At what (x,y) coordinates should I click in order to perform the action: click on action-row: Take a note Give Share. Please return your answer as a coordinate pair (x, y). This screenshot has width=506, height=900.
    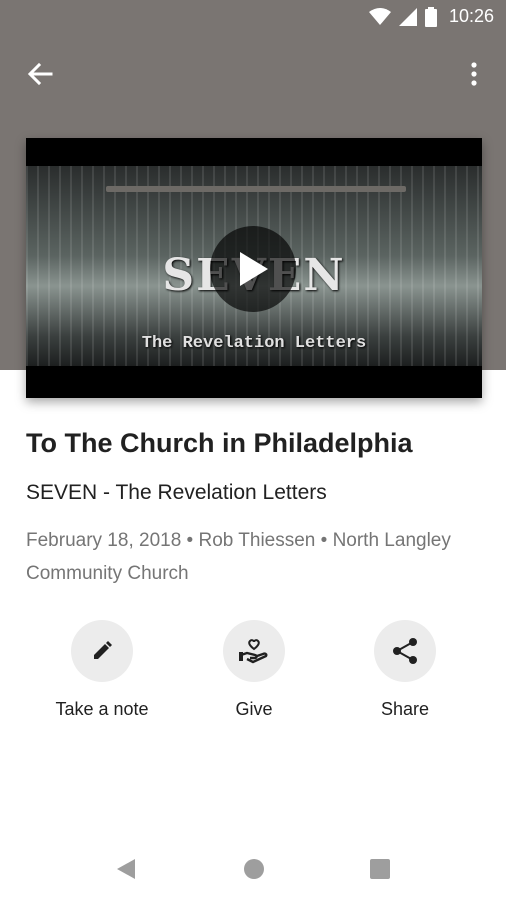
    Looking at the image, I should click on (253, 675).